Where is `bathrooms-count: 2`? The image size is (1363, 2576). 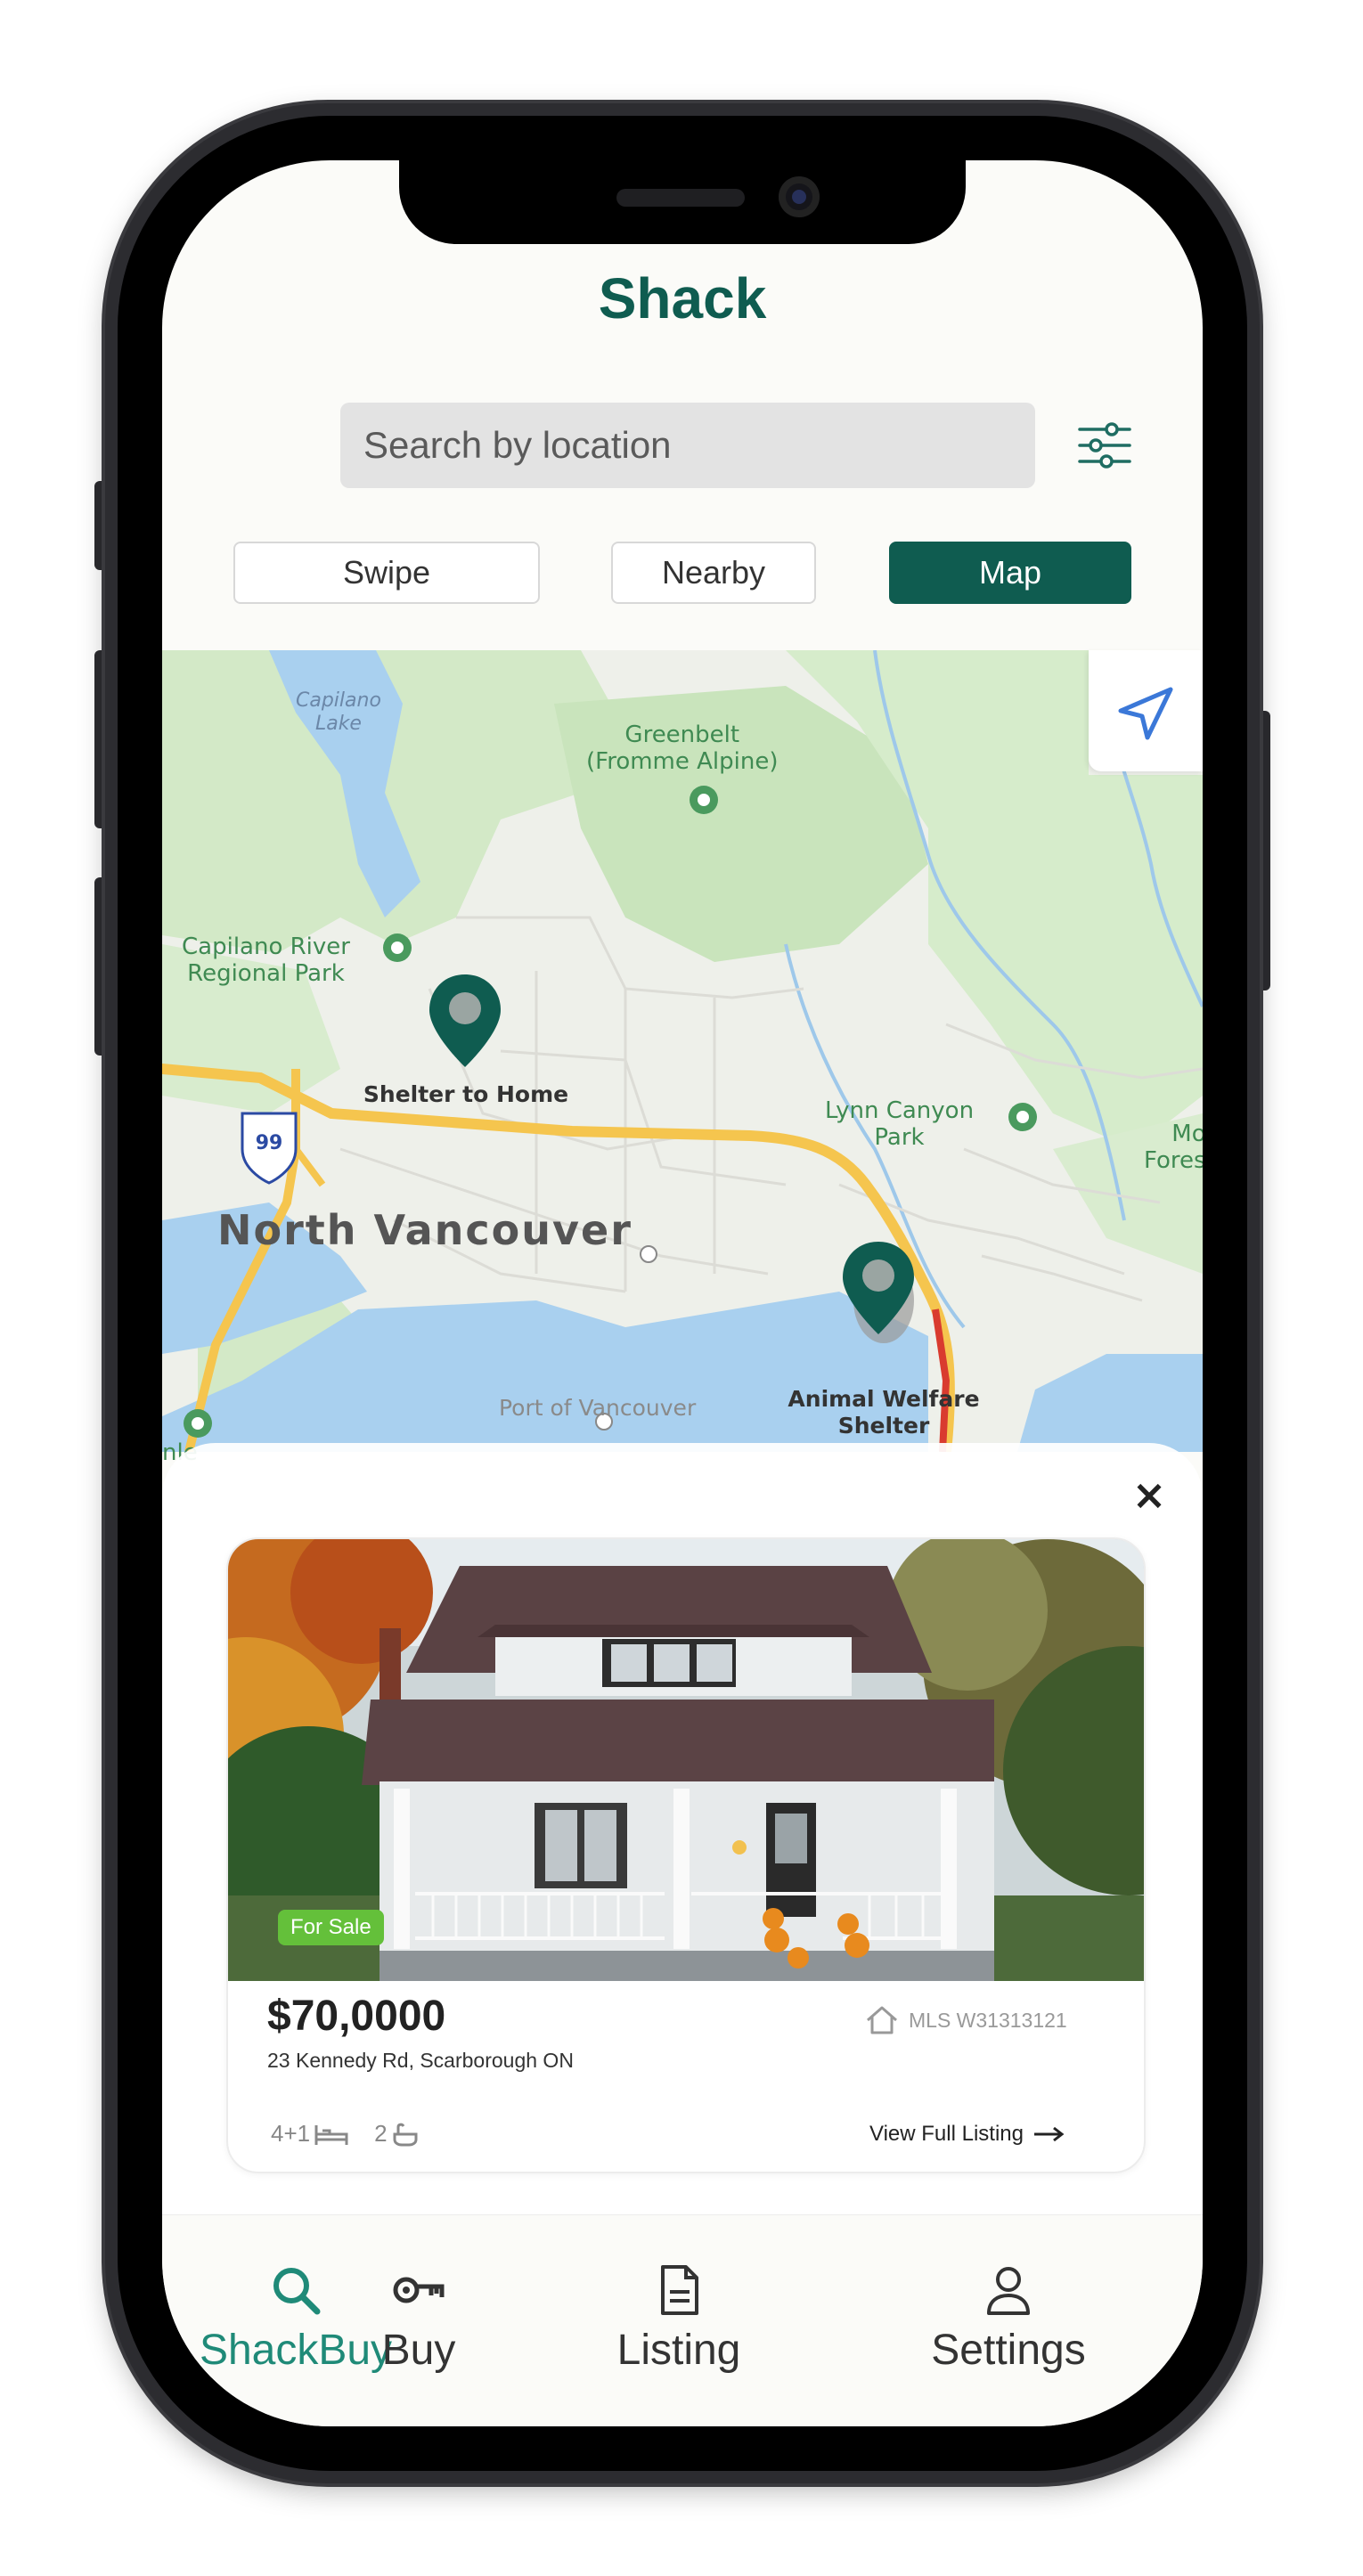 bathrooms-count: 2 is located at coordinates (381, 2133).